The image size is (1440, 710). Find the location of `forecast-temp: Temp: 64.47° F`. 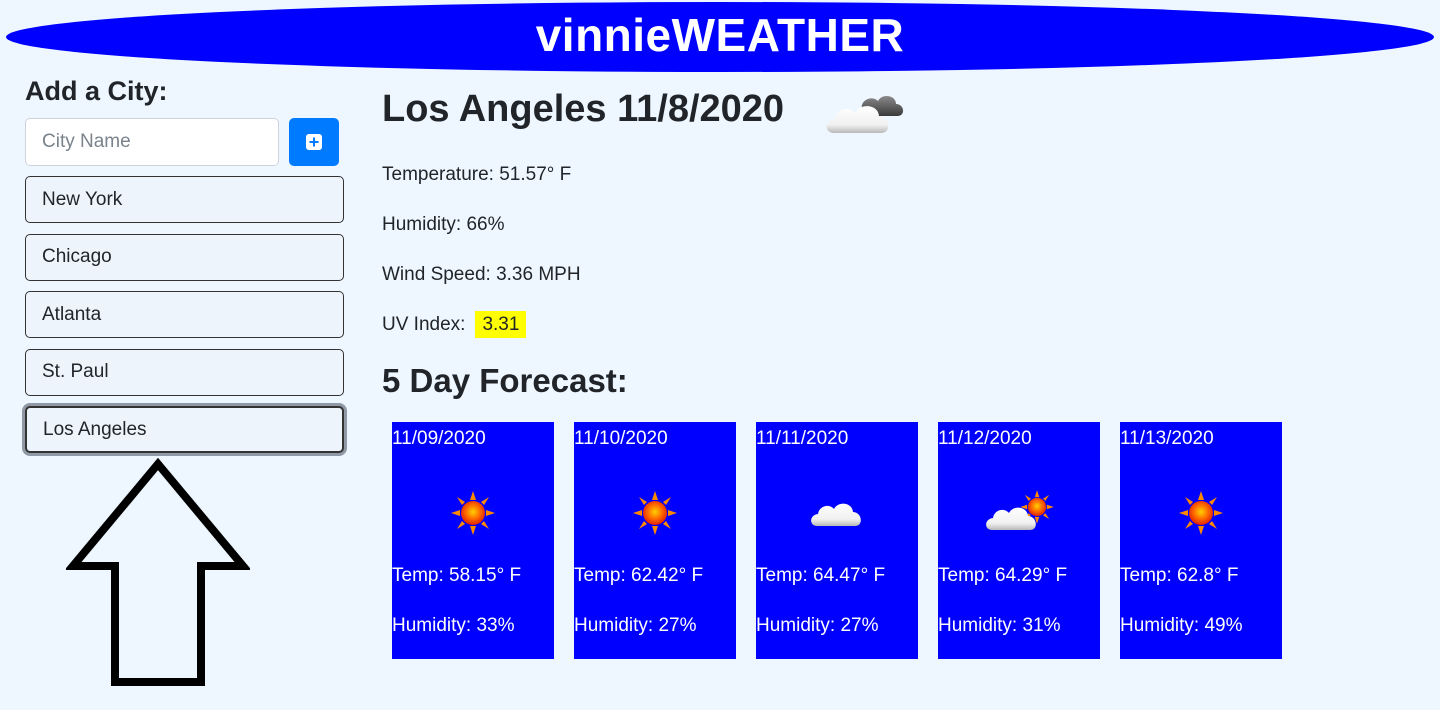

forecast-temp: Temp: 64.47° F is located at coordinates (821, 575).